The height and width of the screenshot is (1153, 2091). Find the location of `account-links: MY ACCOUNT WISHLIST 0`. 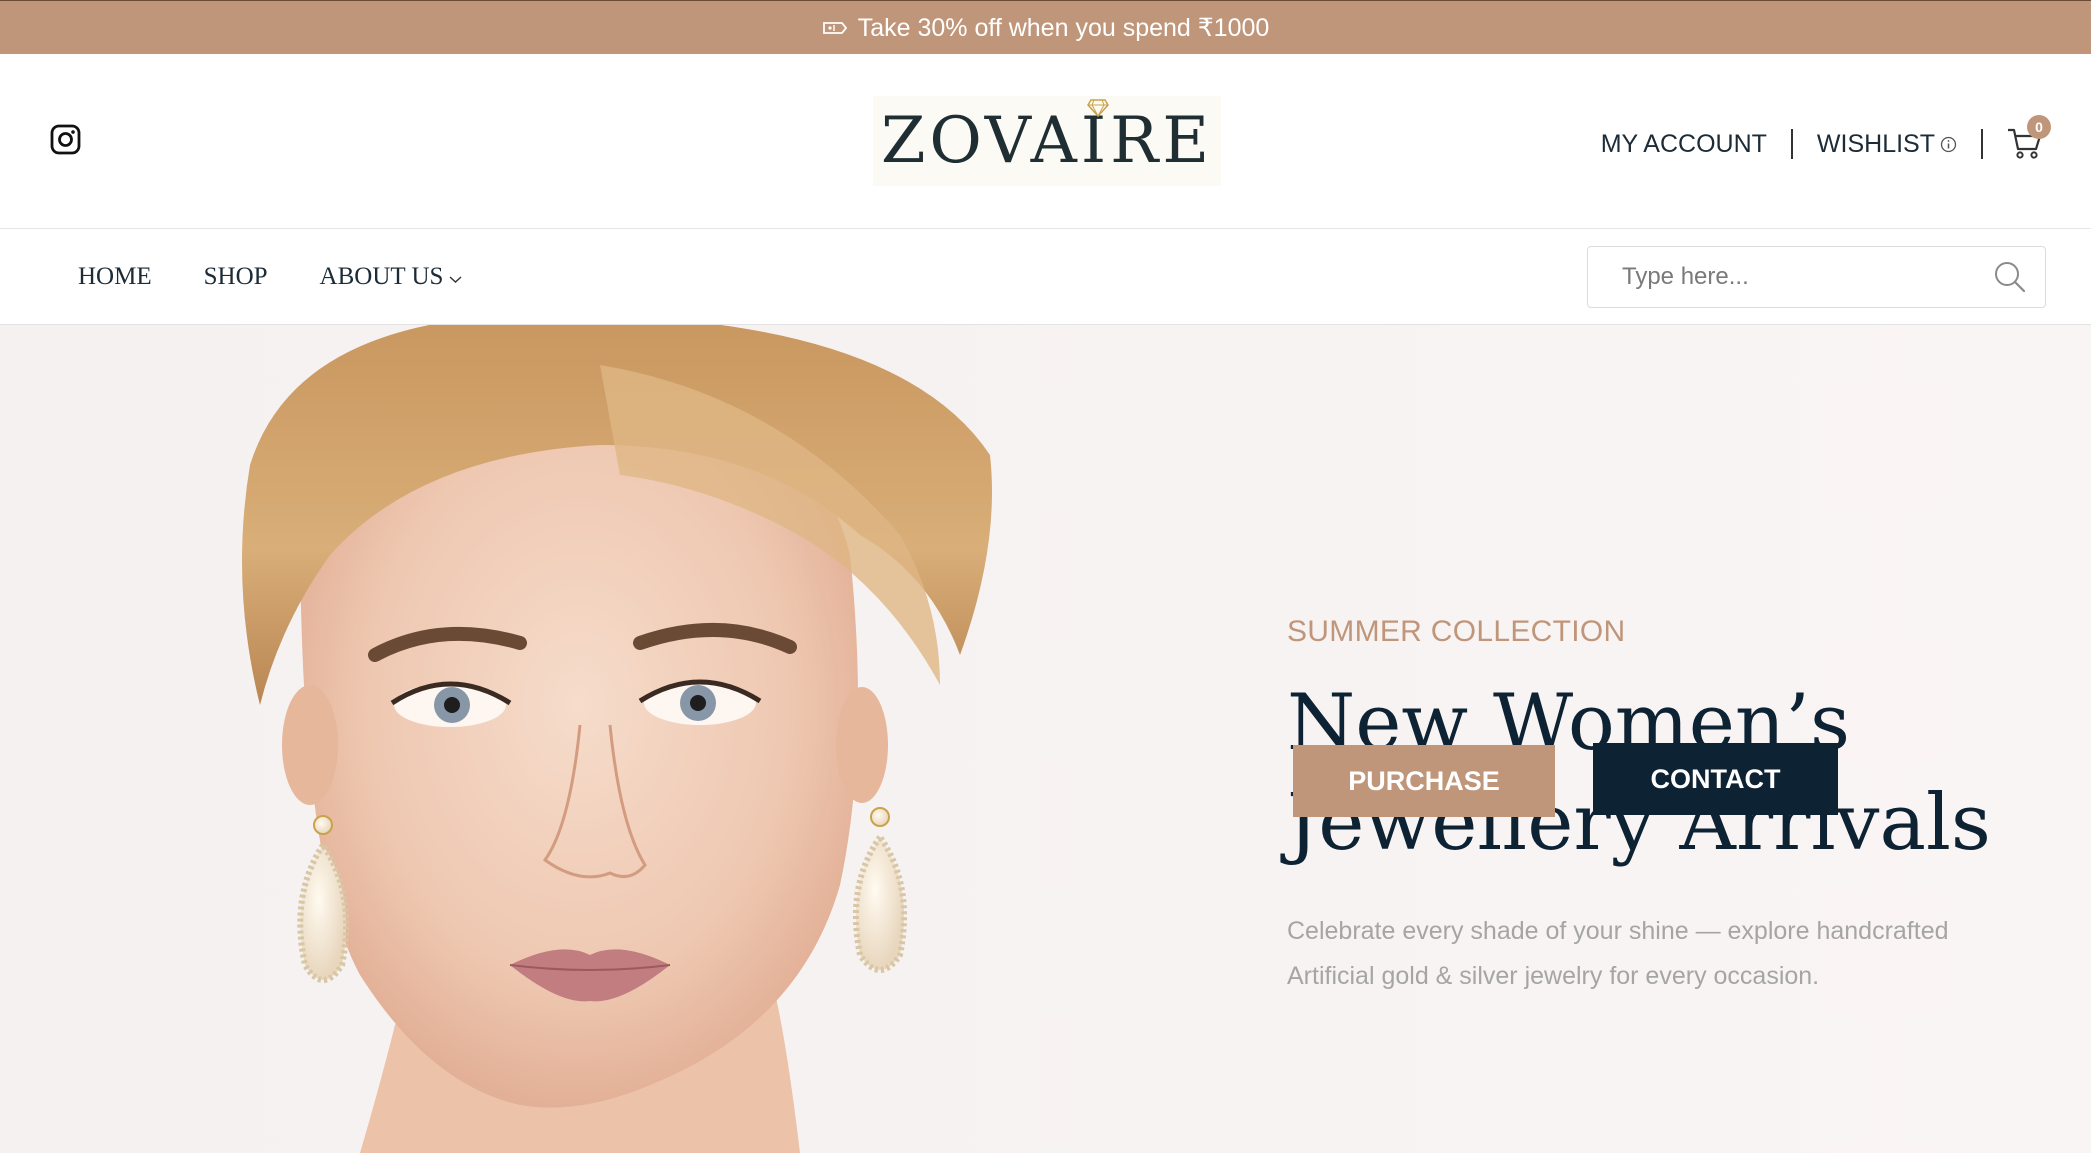

account-links: MY ACCOUNT WISHLIST 0 is located at coordinates (1826, 139).